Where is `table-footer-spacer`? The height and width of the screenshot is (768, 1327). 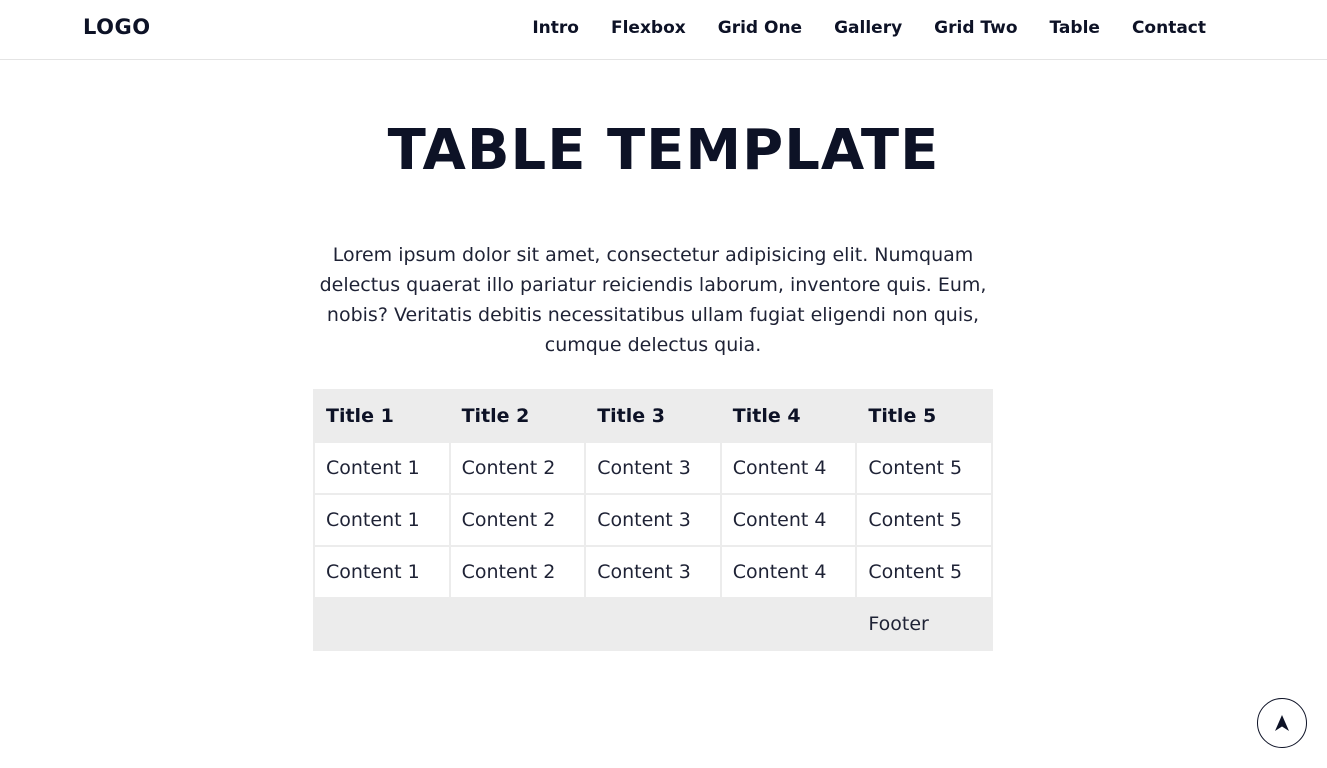
table-footer-spacer is located at coordinates (585, 624).